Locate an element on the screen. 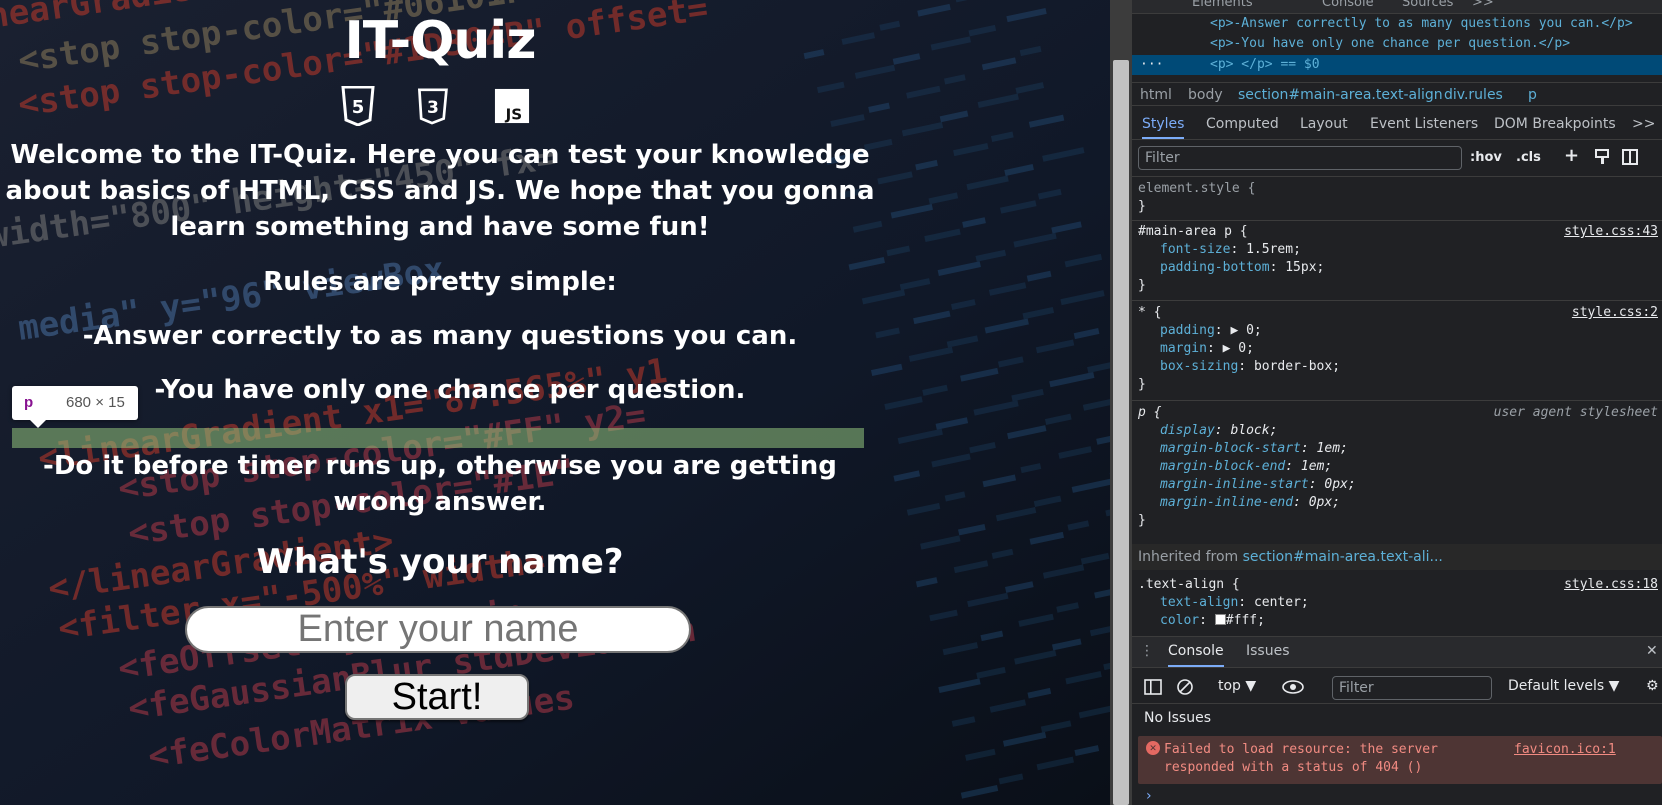 The height and width of the screenshot is (805, 1662). log-levels-select: Default levels ▼ is located at coordinates (1563, 686).